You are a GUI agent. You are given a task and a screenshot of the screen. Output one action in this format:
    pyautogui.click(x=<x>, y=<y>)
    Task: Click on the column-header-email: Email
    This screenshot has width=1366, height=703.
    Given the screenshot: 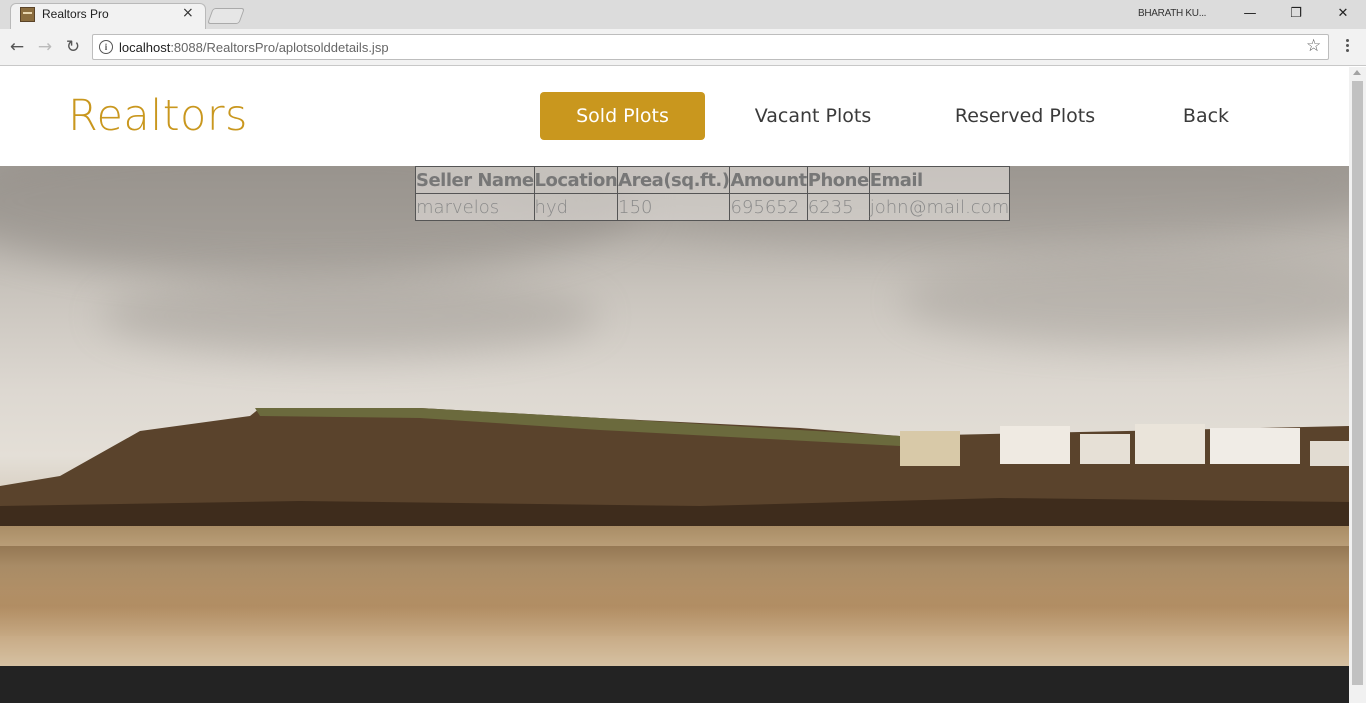 What is the action you would take?
    pyautogui.click(x=939, y=180)
    